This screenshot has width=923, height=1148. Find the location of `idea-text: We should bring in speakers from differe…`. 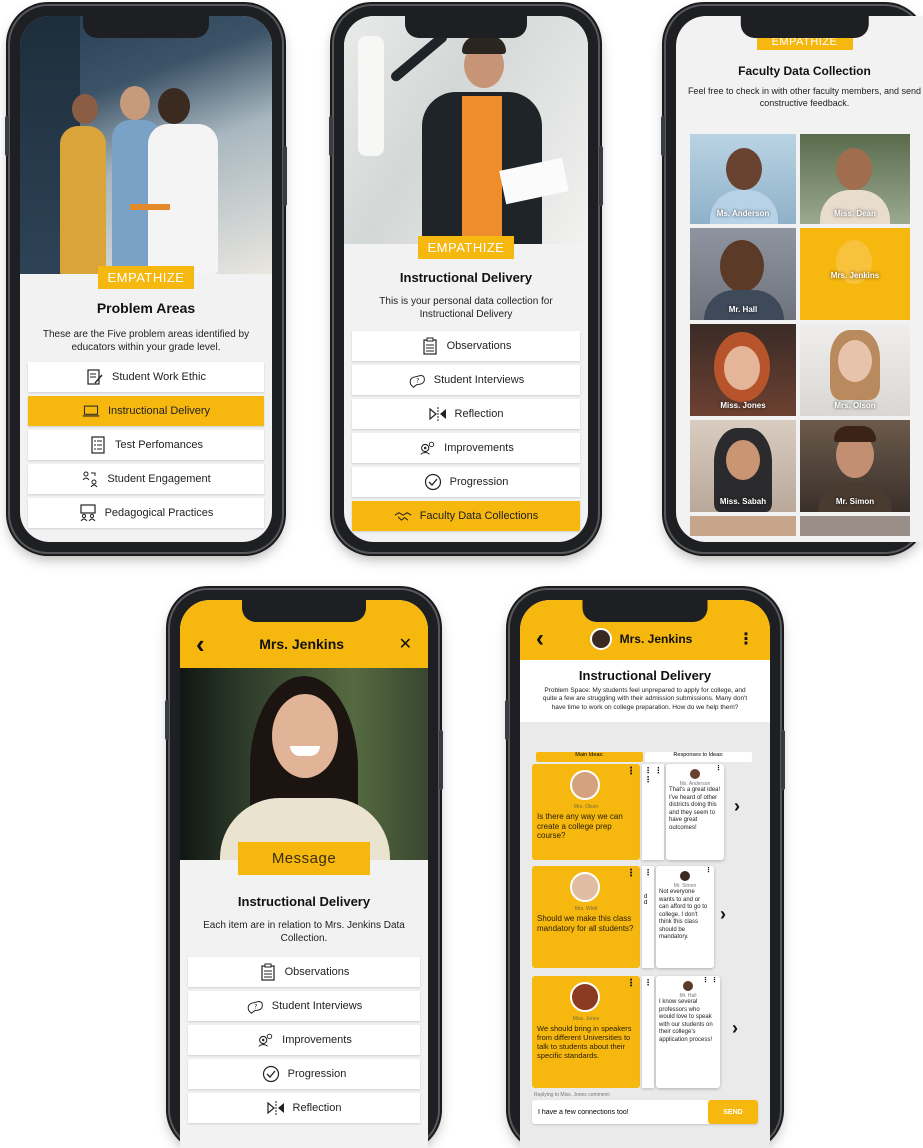

idea-text: We should bring in speakers from differe… is located at coordinates (584, 1042).